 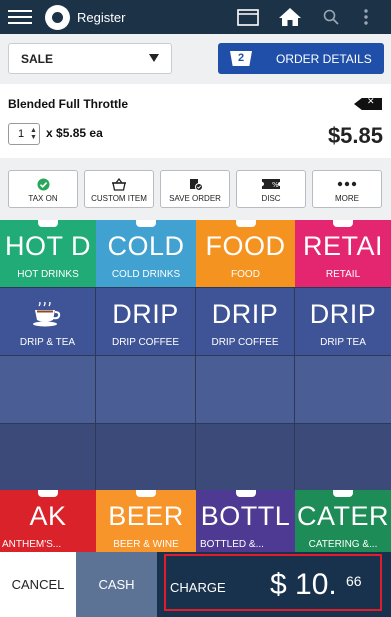 What do you see at coordinates (271, 184) in the screenshot?
I see `discount-ticket-icon: %` at bounding box center [271, 184].